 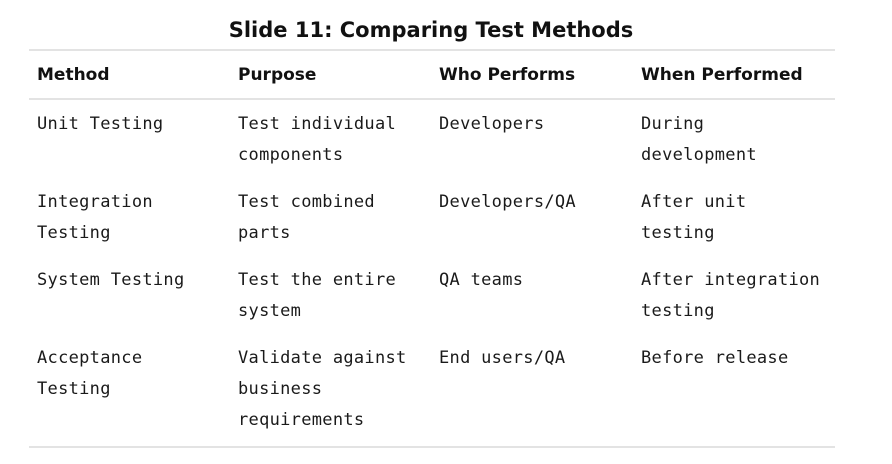 What do you see at coordinates (722, 74) in the screenshot?
I see `column-header-when-performed: When Performed` at bounding box center [722, 74].